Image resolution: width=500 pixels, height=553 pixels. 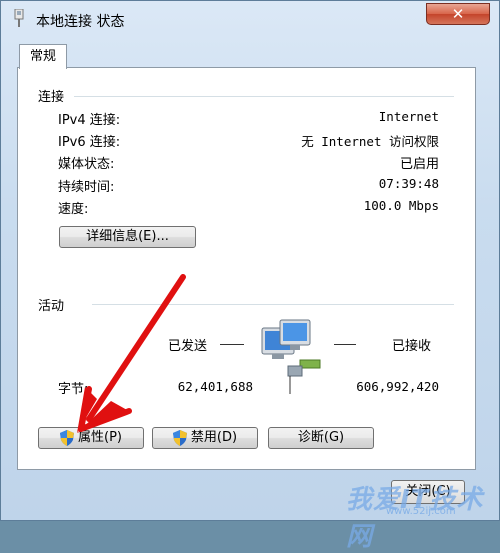 I want to click on diagnose-button: 诊断(G), so click(x=321, y=438).